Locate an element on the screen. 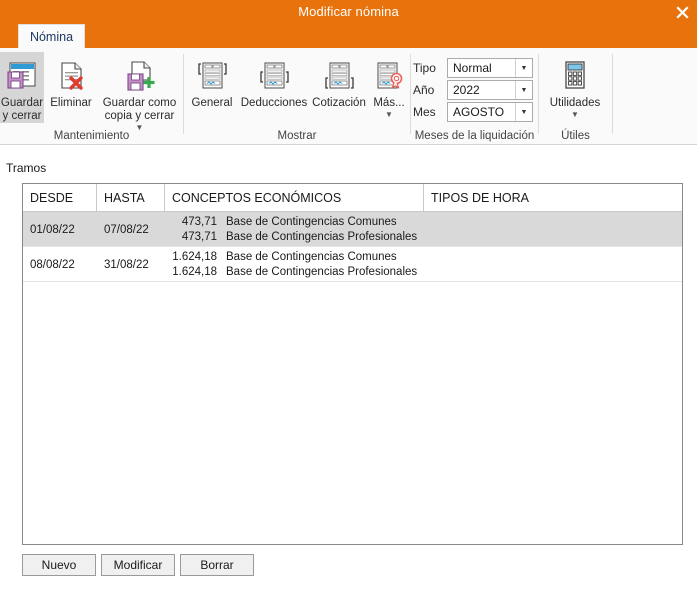  field-tipo: Tipo Normal ▼ is located at coordinates (473, 68).